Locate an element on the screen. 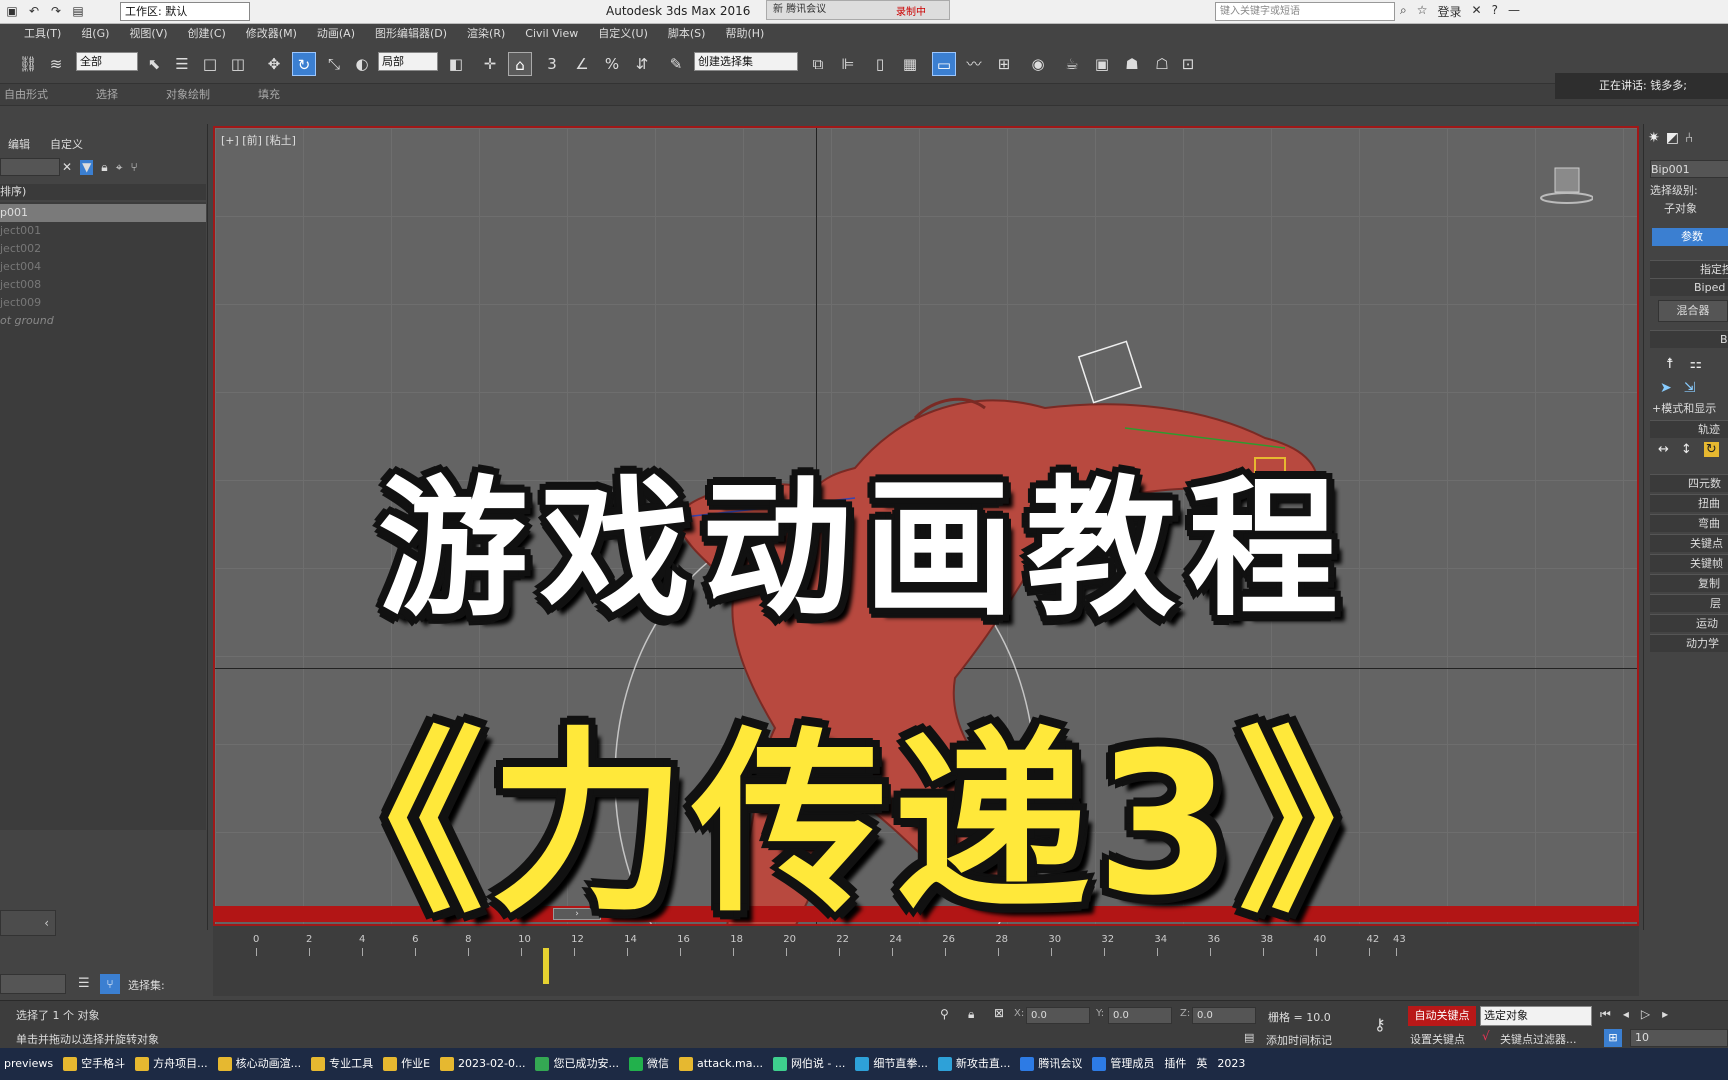 The image size is (1728, 1080). list-item: ot ground is located at coordinates (103, 321).